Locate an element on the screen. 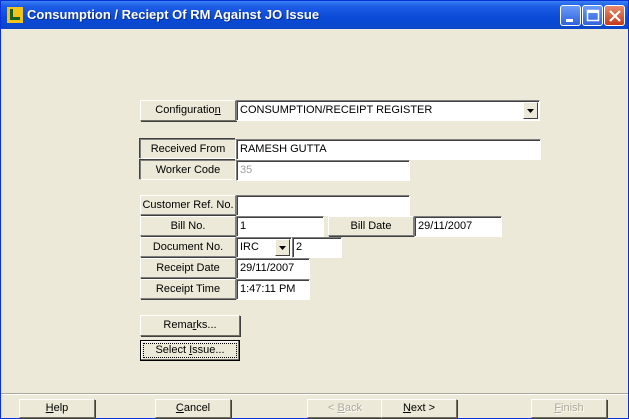 This screenshot has width=629, height=419. configuration-label-access: n is located at coordinates (217, 110).